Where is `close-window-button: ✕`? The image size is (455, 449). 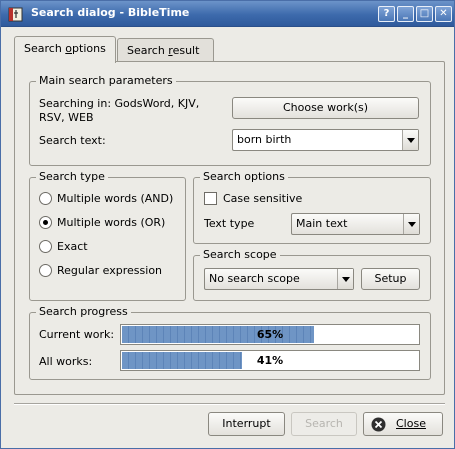
close-window-button: ✕ is located at coordinates (443, 14).